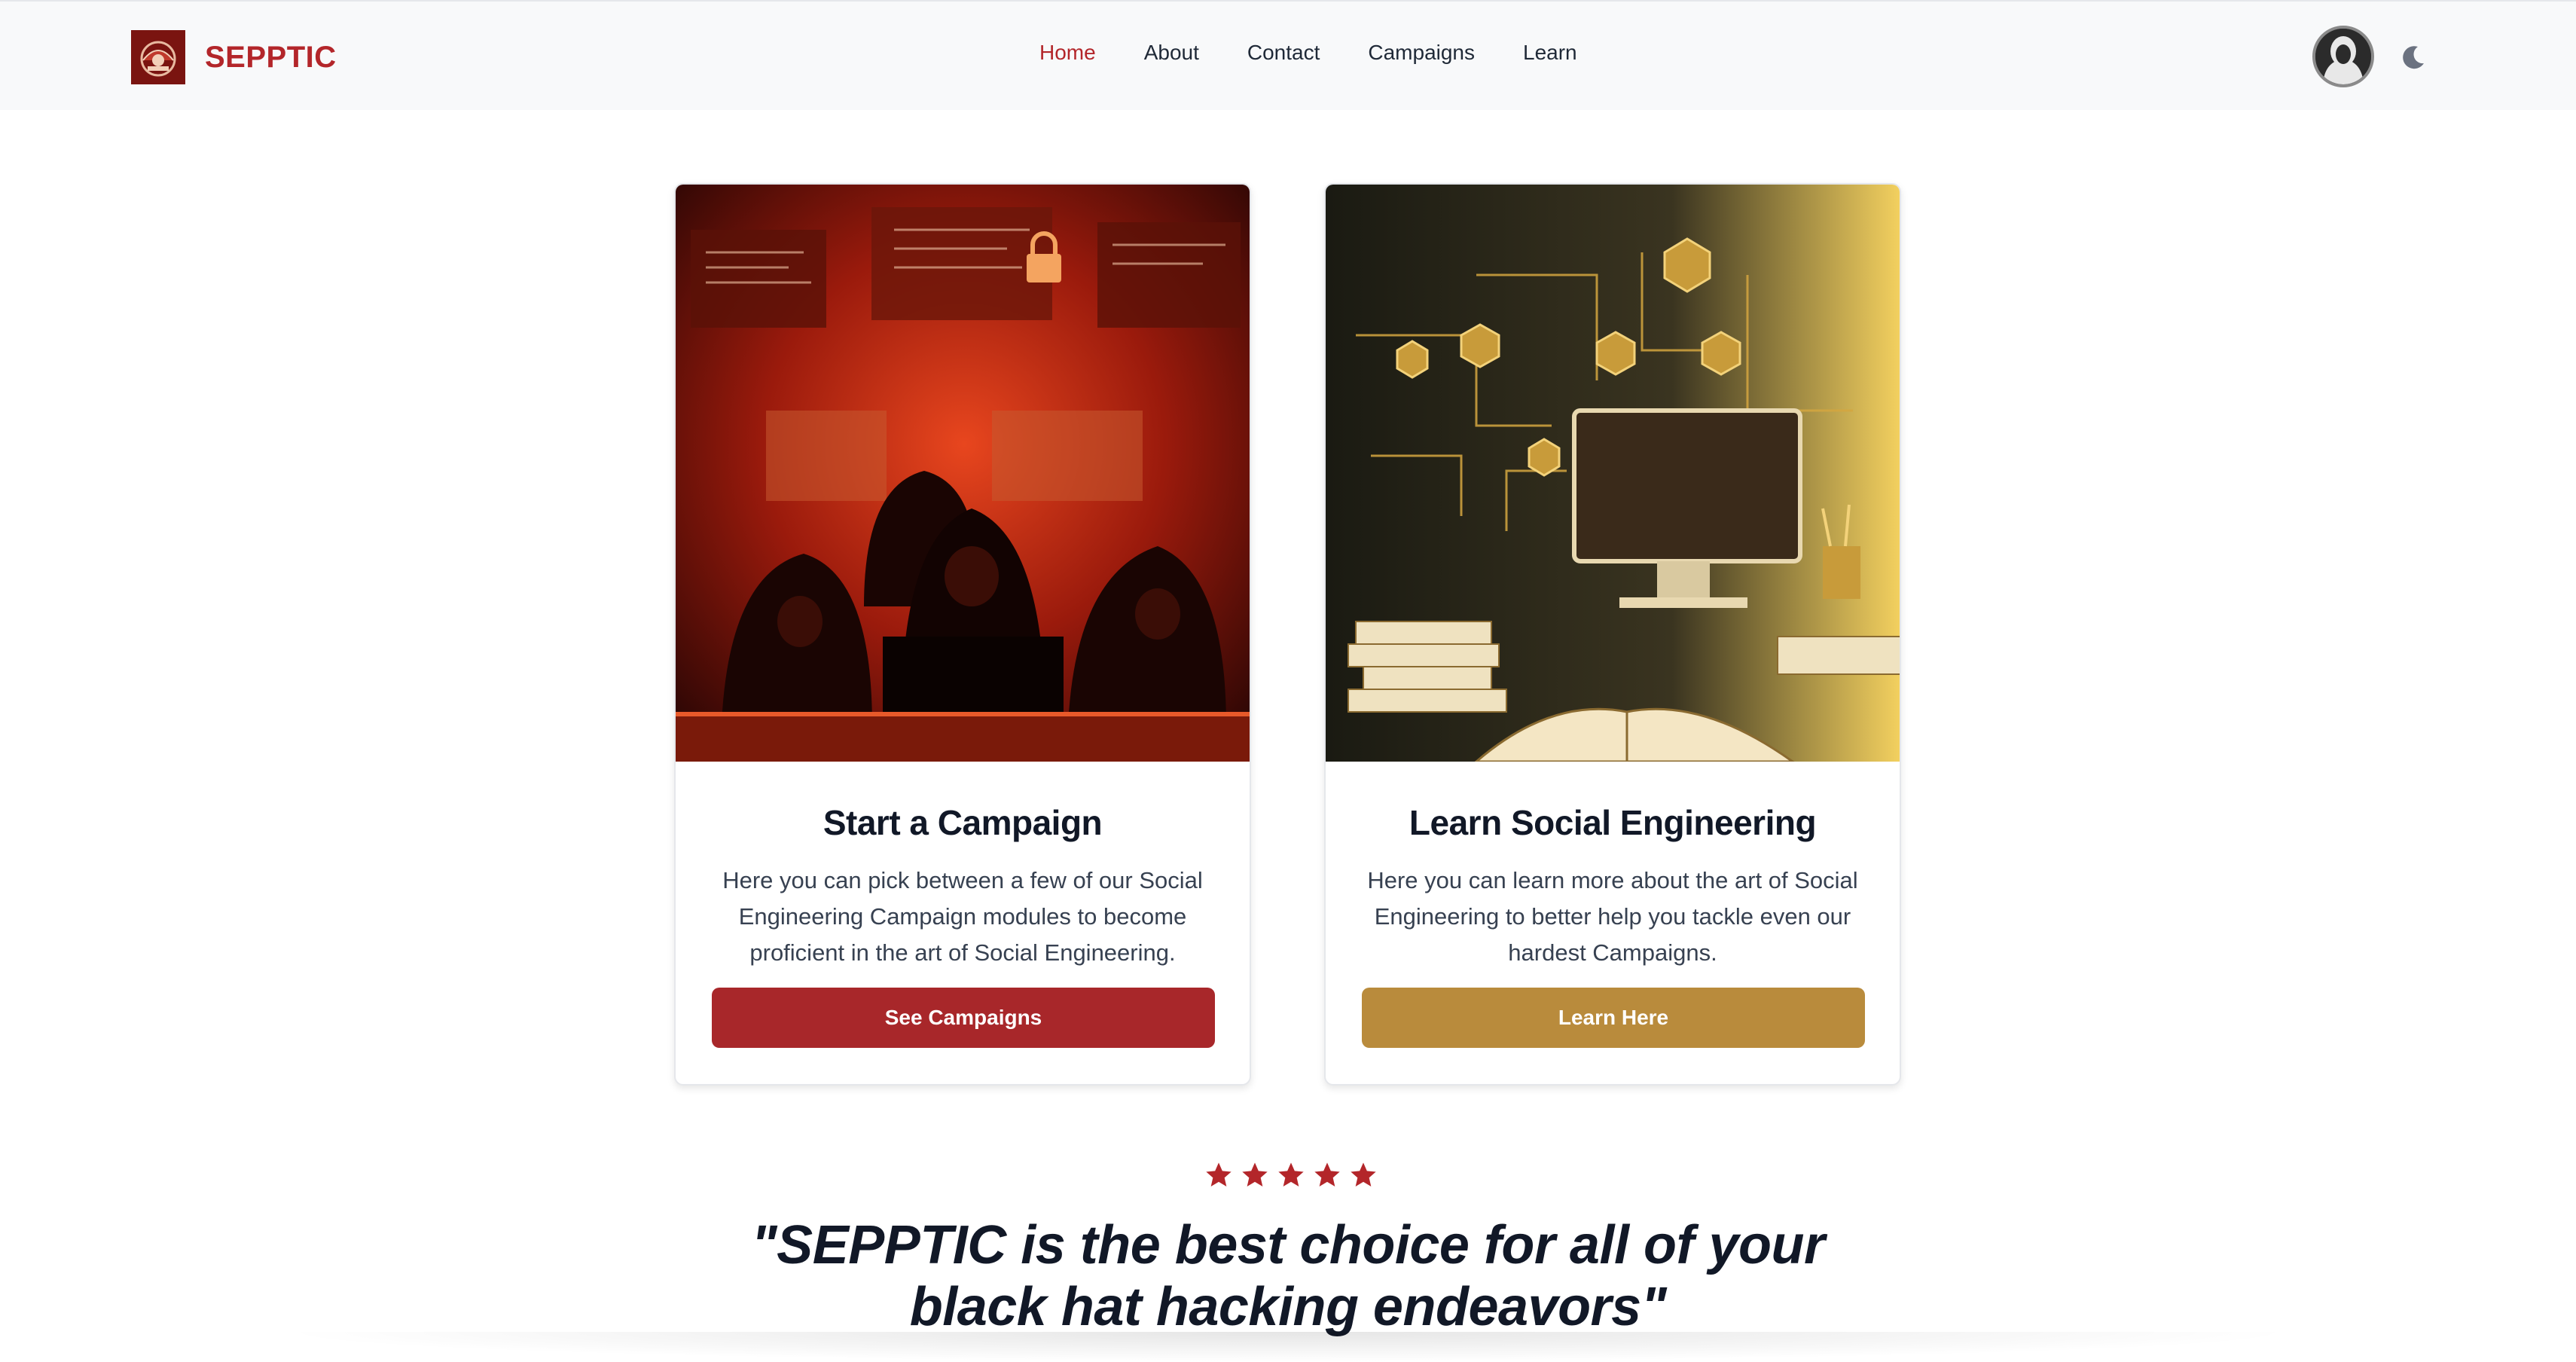 The image size is (2576, 1362). Describe the element at coordinates (1613, 823) in the screenshot. I see `card-title: Learn Social Engineering` at that location.